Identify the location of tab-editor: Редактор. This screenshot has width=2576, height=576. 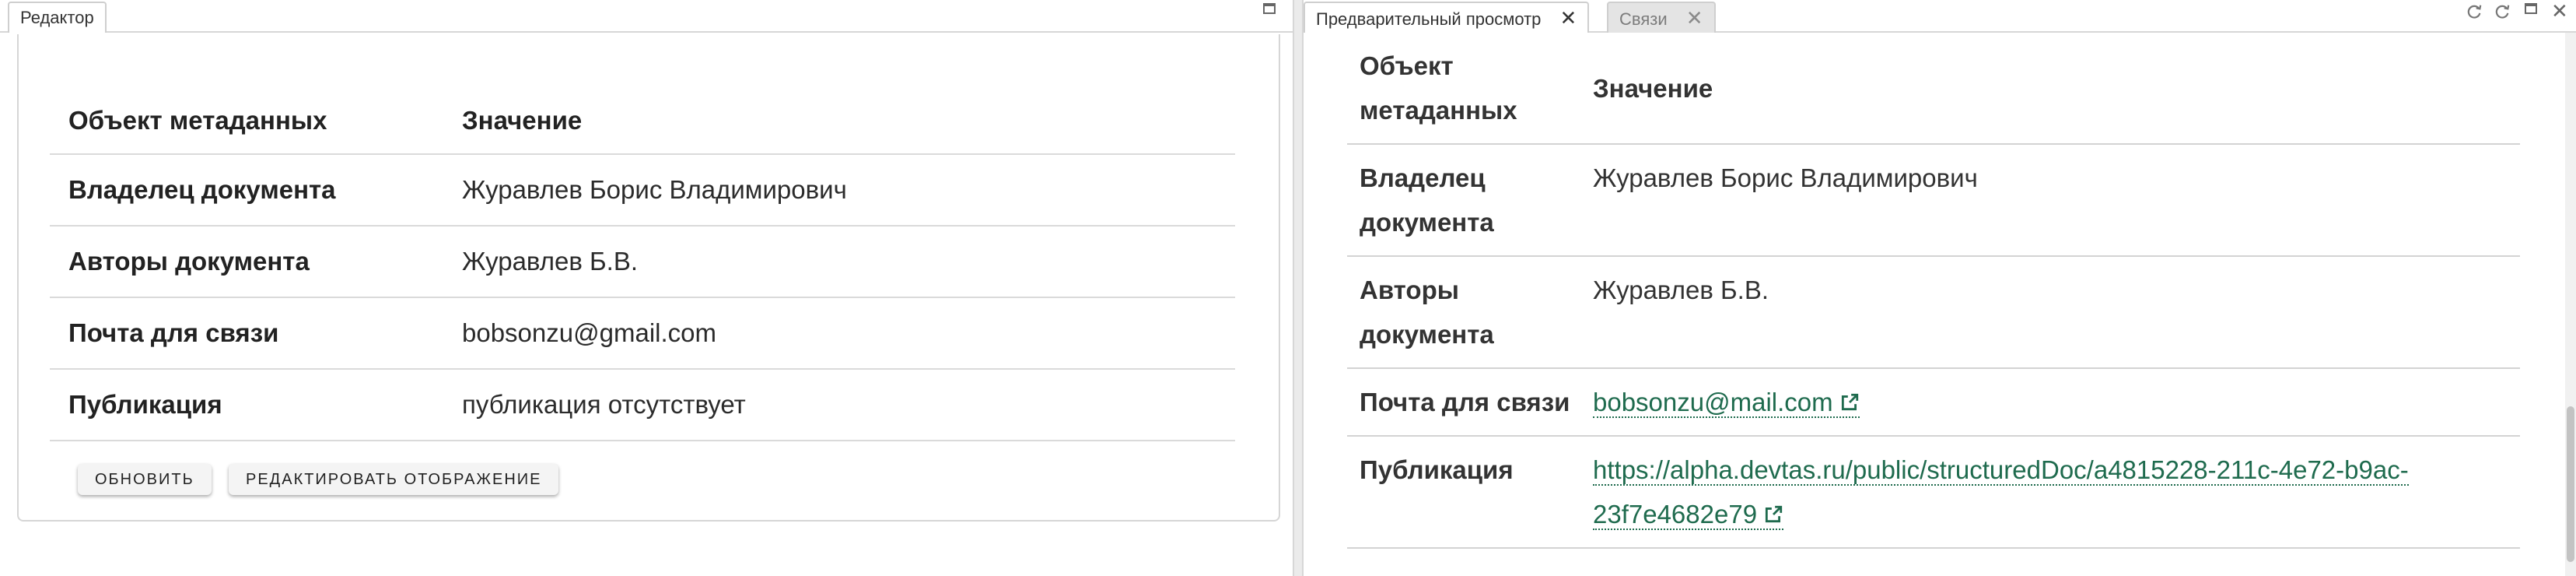
(57, 17).